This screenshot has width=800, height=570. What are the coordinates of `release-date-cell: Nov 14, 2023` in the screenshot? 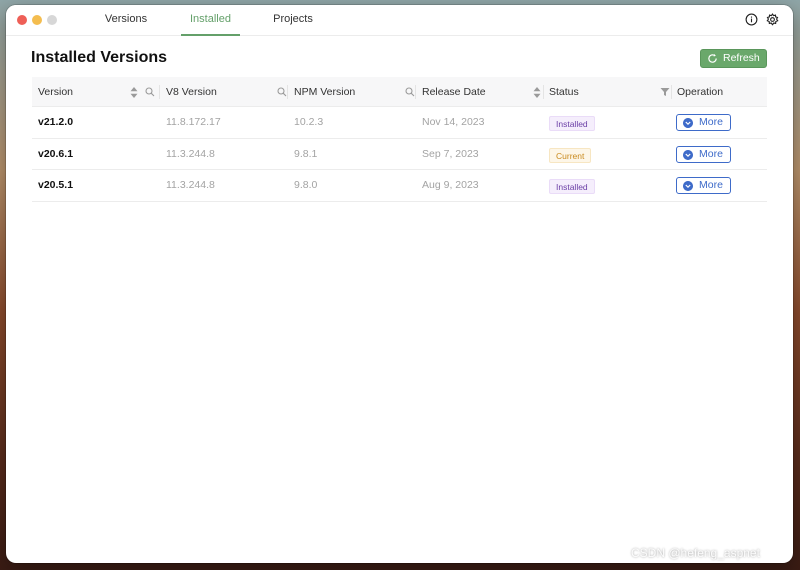 It's located at (453, 122).